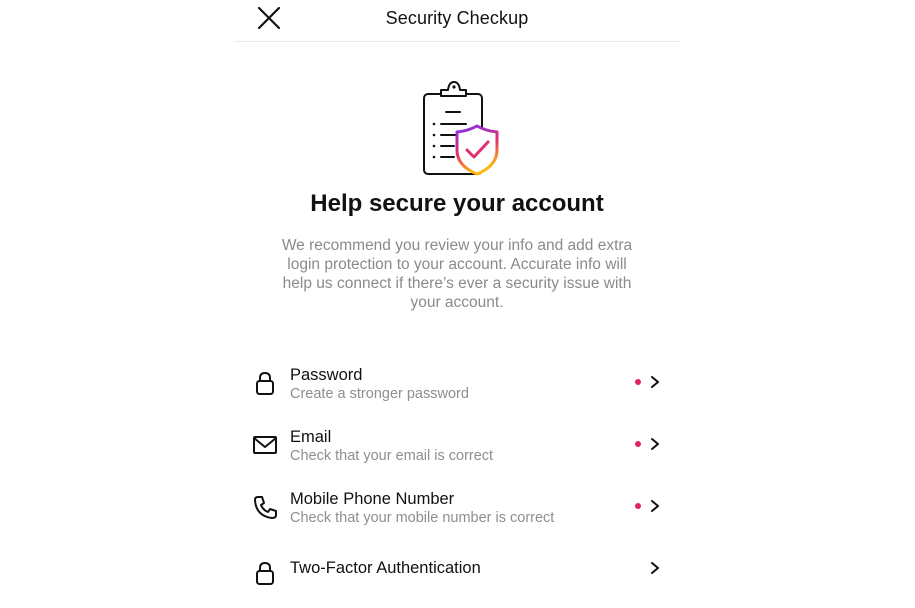  What do you see at coordinates (265, 445) in the screenshot?
I see `mail-icon` at bounding box center [265, 445].